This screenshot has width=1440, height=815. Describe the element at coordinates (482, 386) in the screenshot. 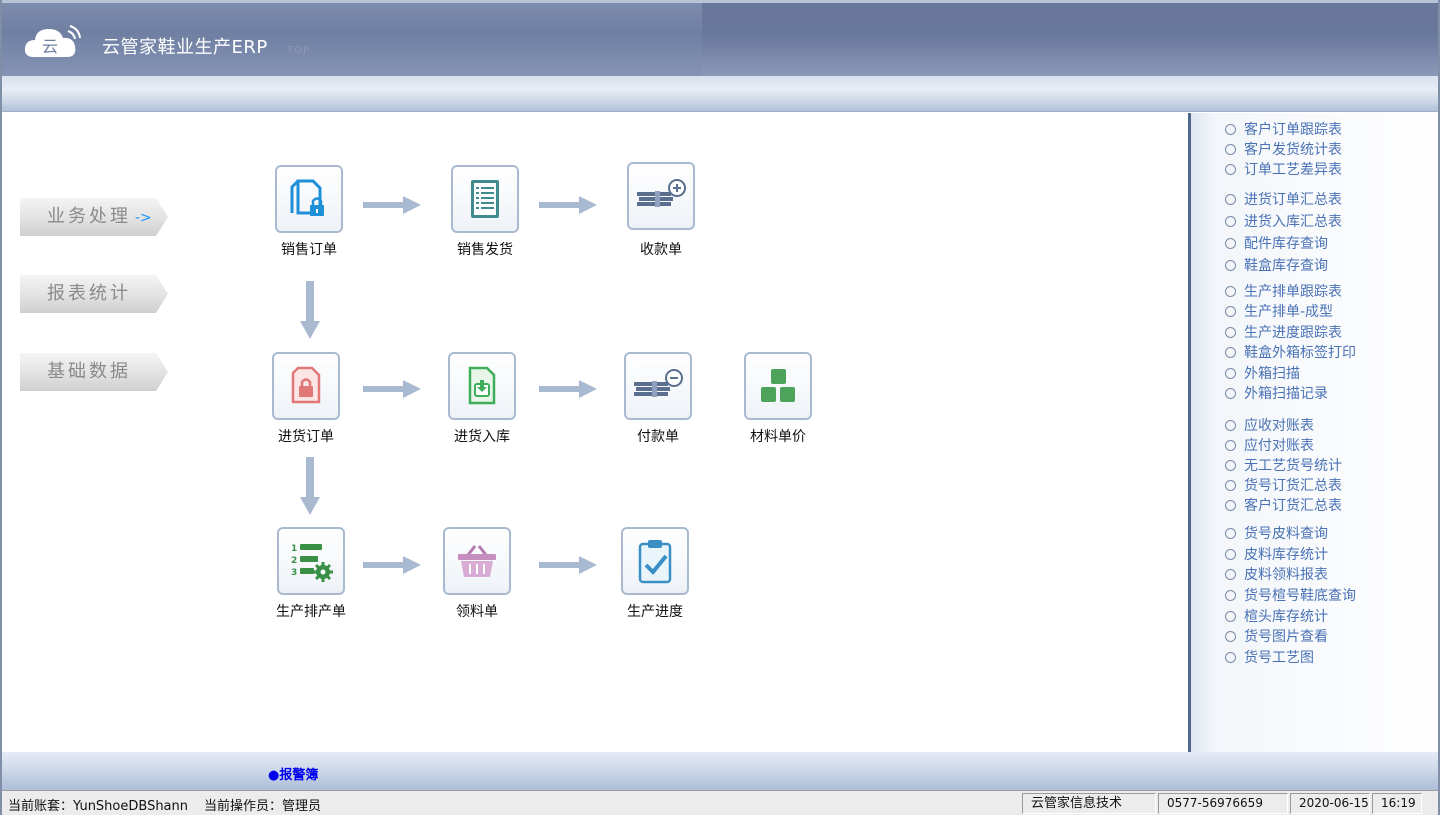

I see `purchase-inbound-icon-box` at that location.